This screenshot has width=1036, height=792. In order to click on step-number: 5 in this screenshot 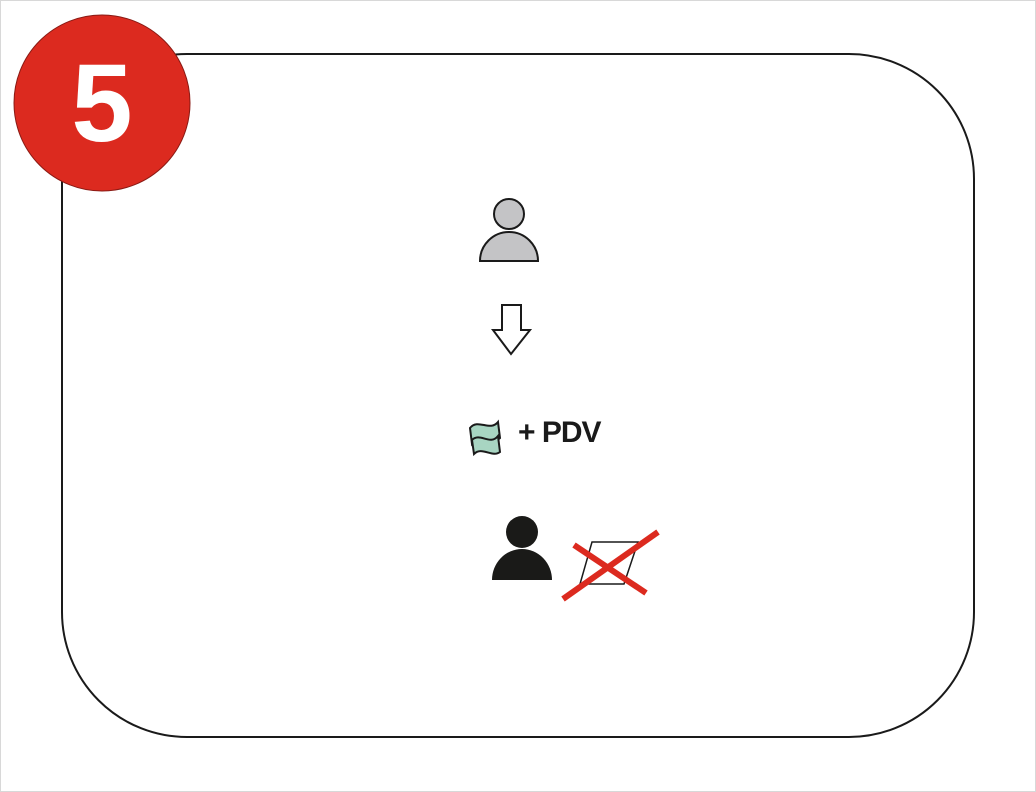, I will do `click(102, 103)`.